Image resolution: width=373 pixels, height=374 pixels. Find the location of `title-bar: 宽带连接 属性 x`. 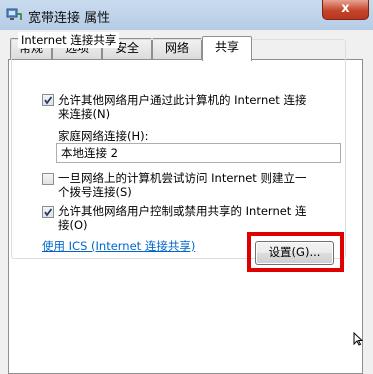

title-bar: 宽带连接 属性 x is located at coordinates (186, 15).